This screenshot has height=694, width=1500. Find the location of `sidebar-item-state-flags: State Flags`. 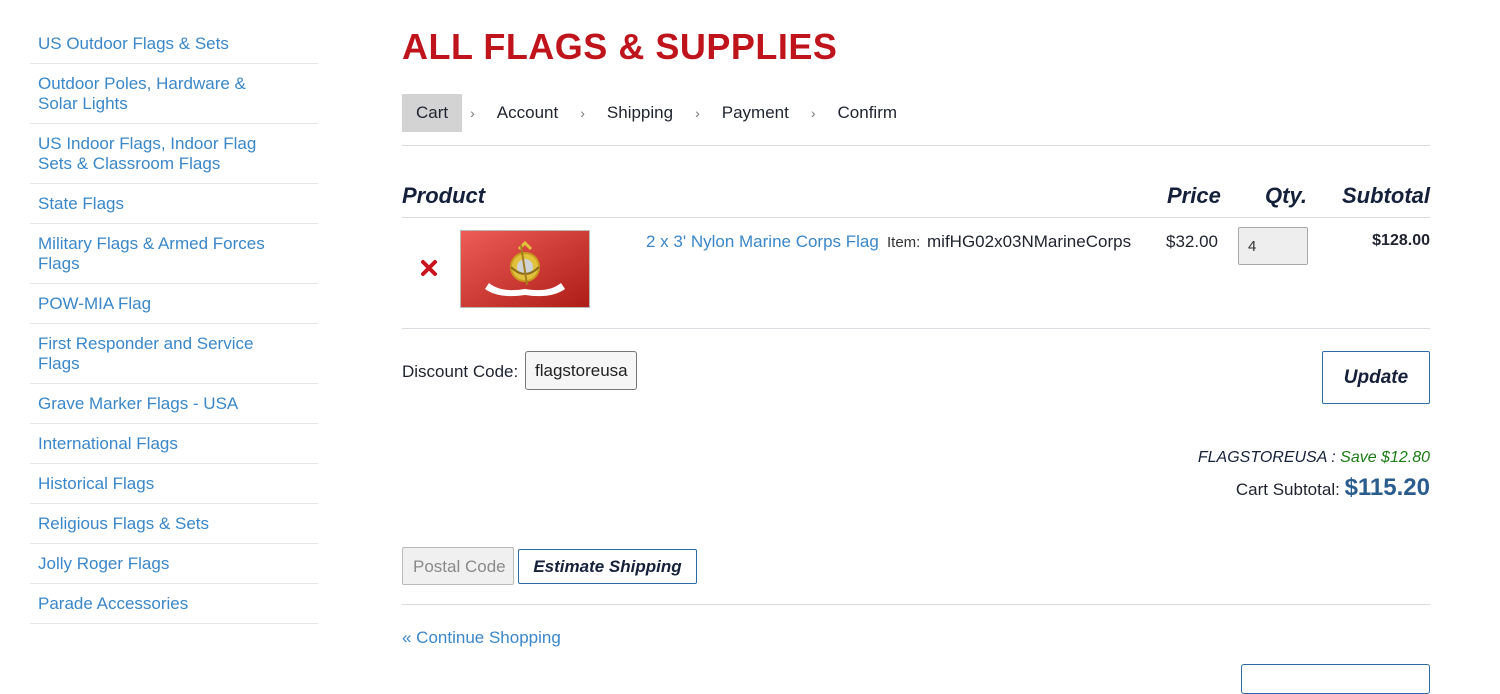

sidebar-item-state-flags: State Flags is located at coordinates (174, 204).